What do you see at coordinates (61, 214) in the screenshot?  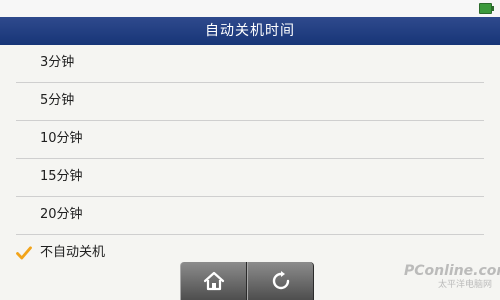 I see `option-label: 20分钟` at bounding box center [61, 214].